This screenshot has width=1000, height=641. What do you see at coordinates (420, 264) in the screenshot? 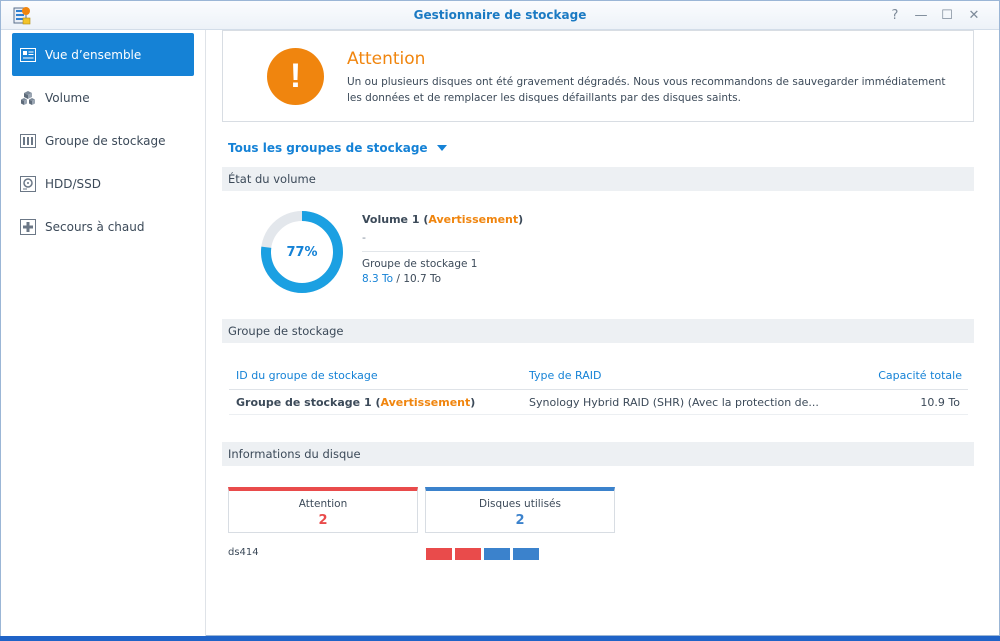
I see `volume-pool-name: Groupe de stockage 1` at bounding box center [420, 264].